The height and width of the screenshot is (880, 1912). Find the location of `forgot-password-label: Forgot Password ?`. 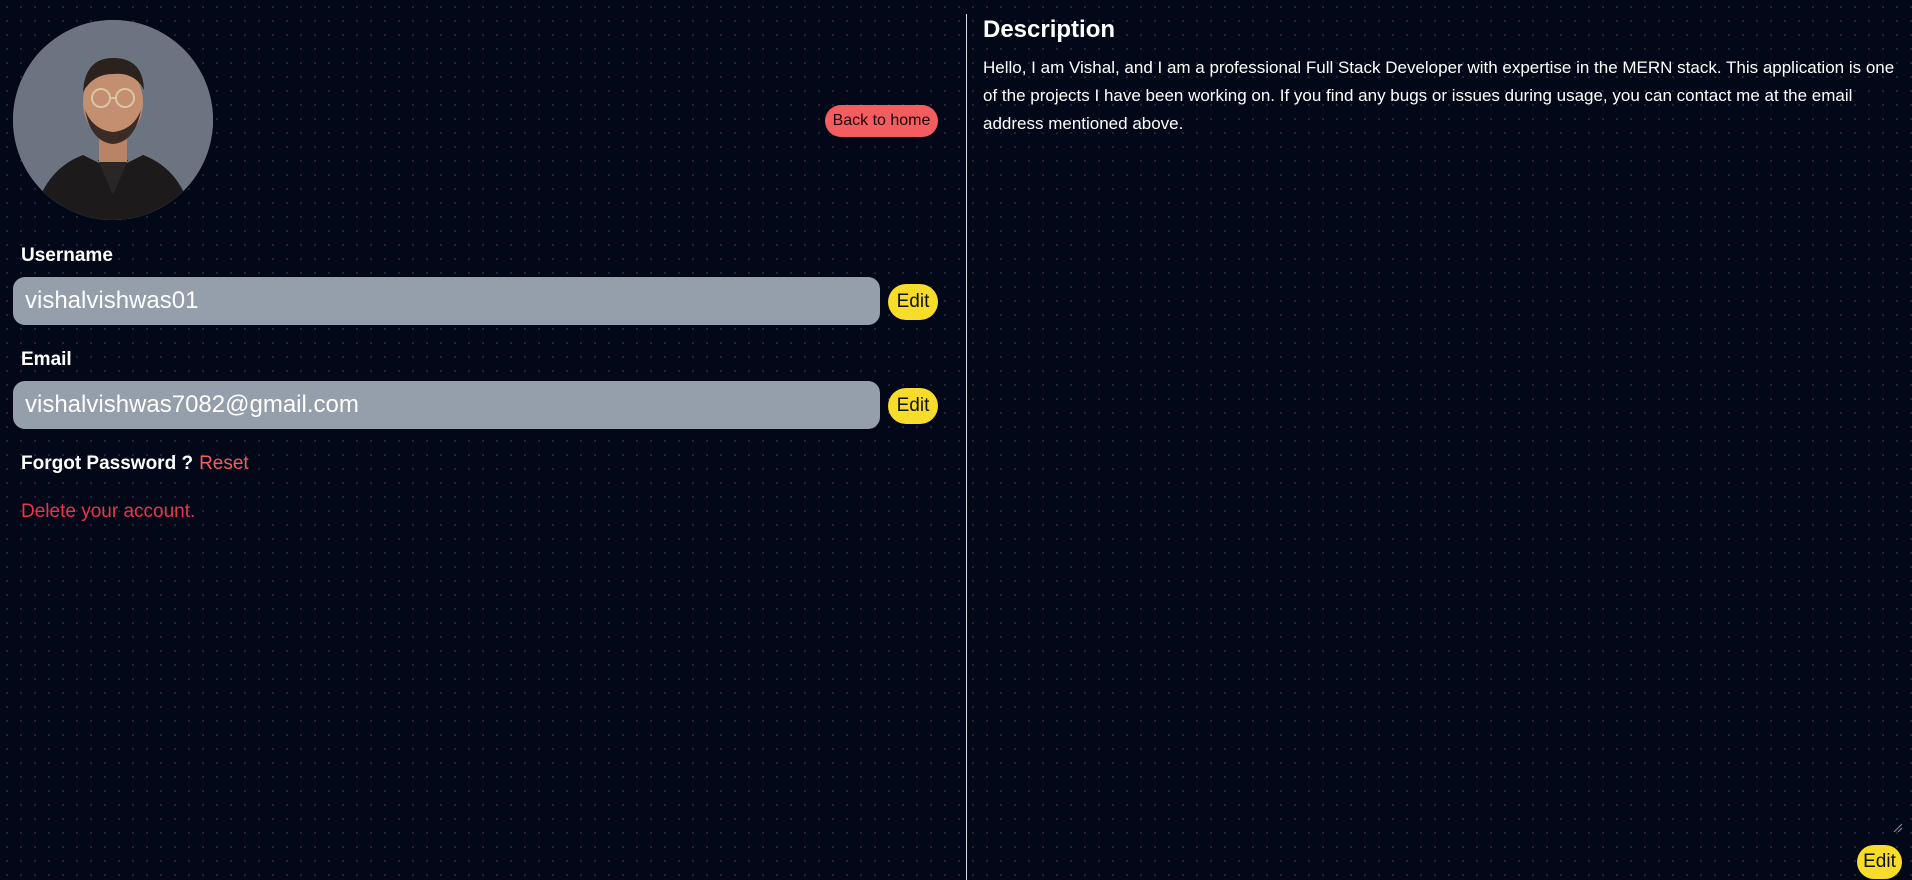

forgot-password-label: Forgot Password ? is located at coordinates (107, 463).